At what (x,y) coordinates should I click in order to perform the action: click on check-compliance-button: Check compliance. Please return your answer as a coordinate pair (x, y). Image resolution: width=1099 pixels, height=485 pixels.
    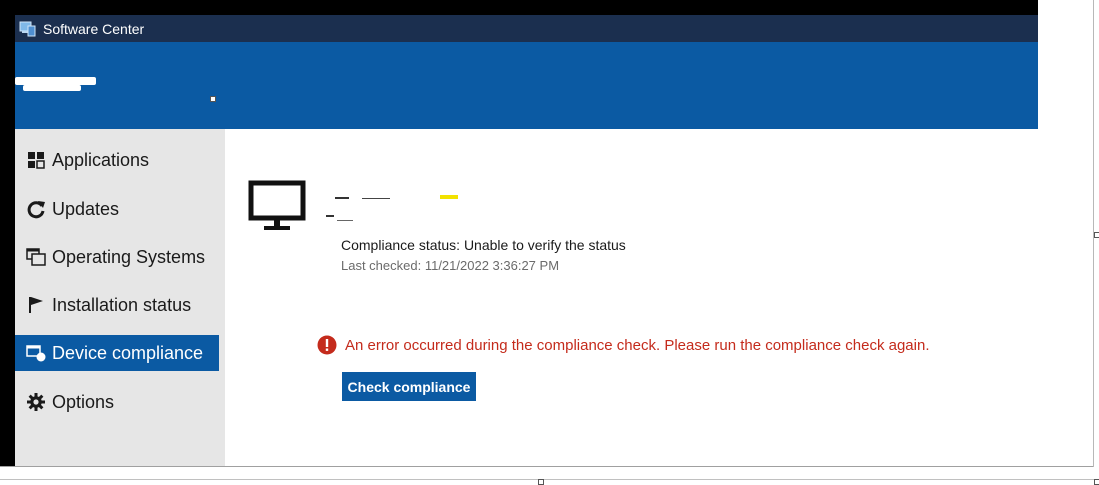
    Looking at the image, I should click on (409, 386).